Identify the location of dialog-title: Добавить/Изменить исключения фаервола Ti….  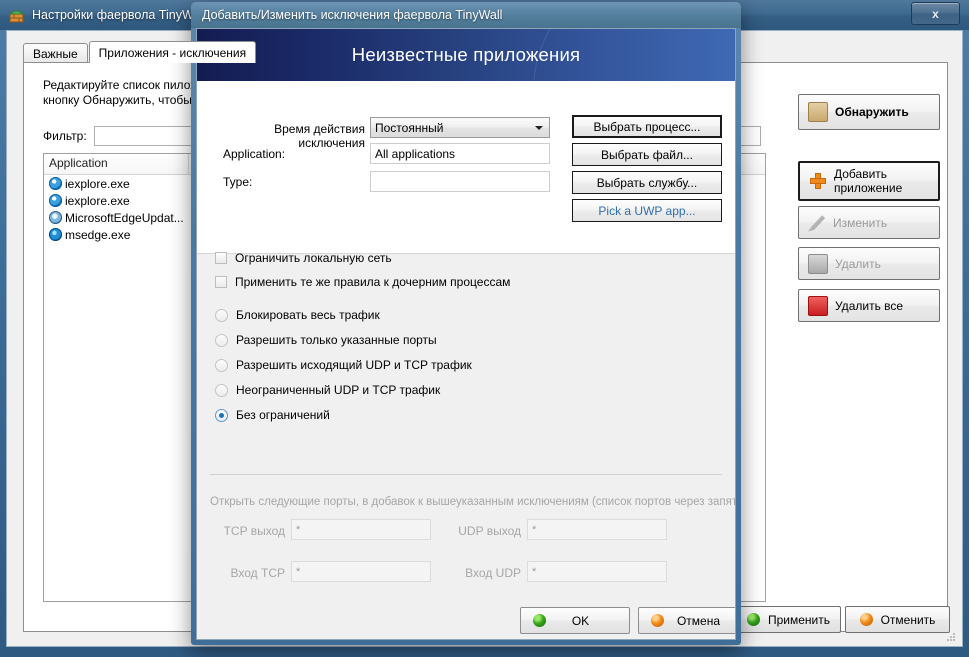
(352, 15).